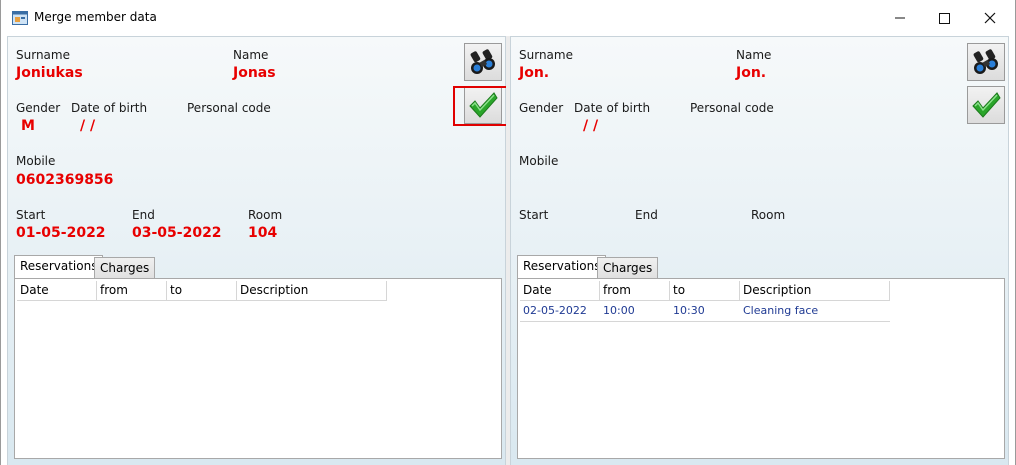  Describe the element at coordinates (20, 17) in the screenshot. I see `app-icon` at that location.